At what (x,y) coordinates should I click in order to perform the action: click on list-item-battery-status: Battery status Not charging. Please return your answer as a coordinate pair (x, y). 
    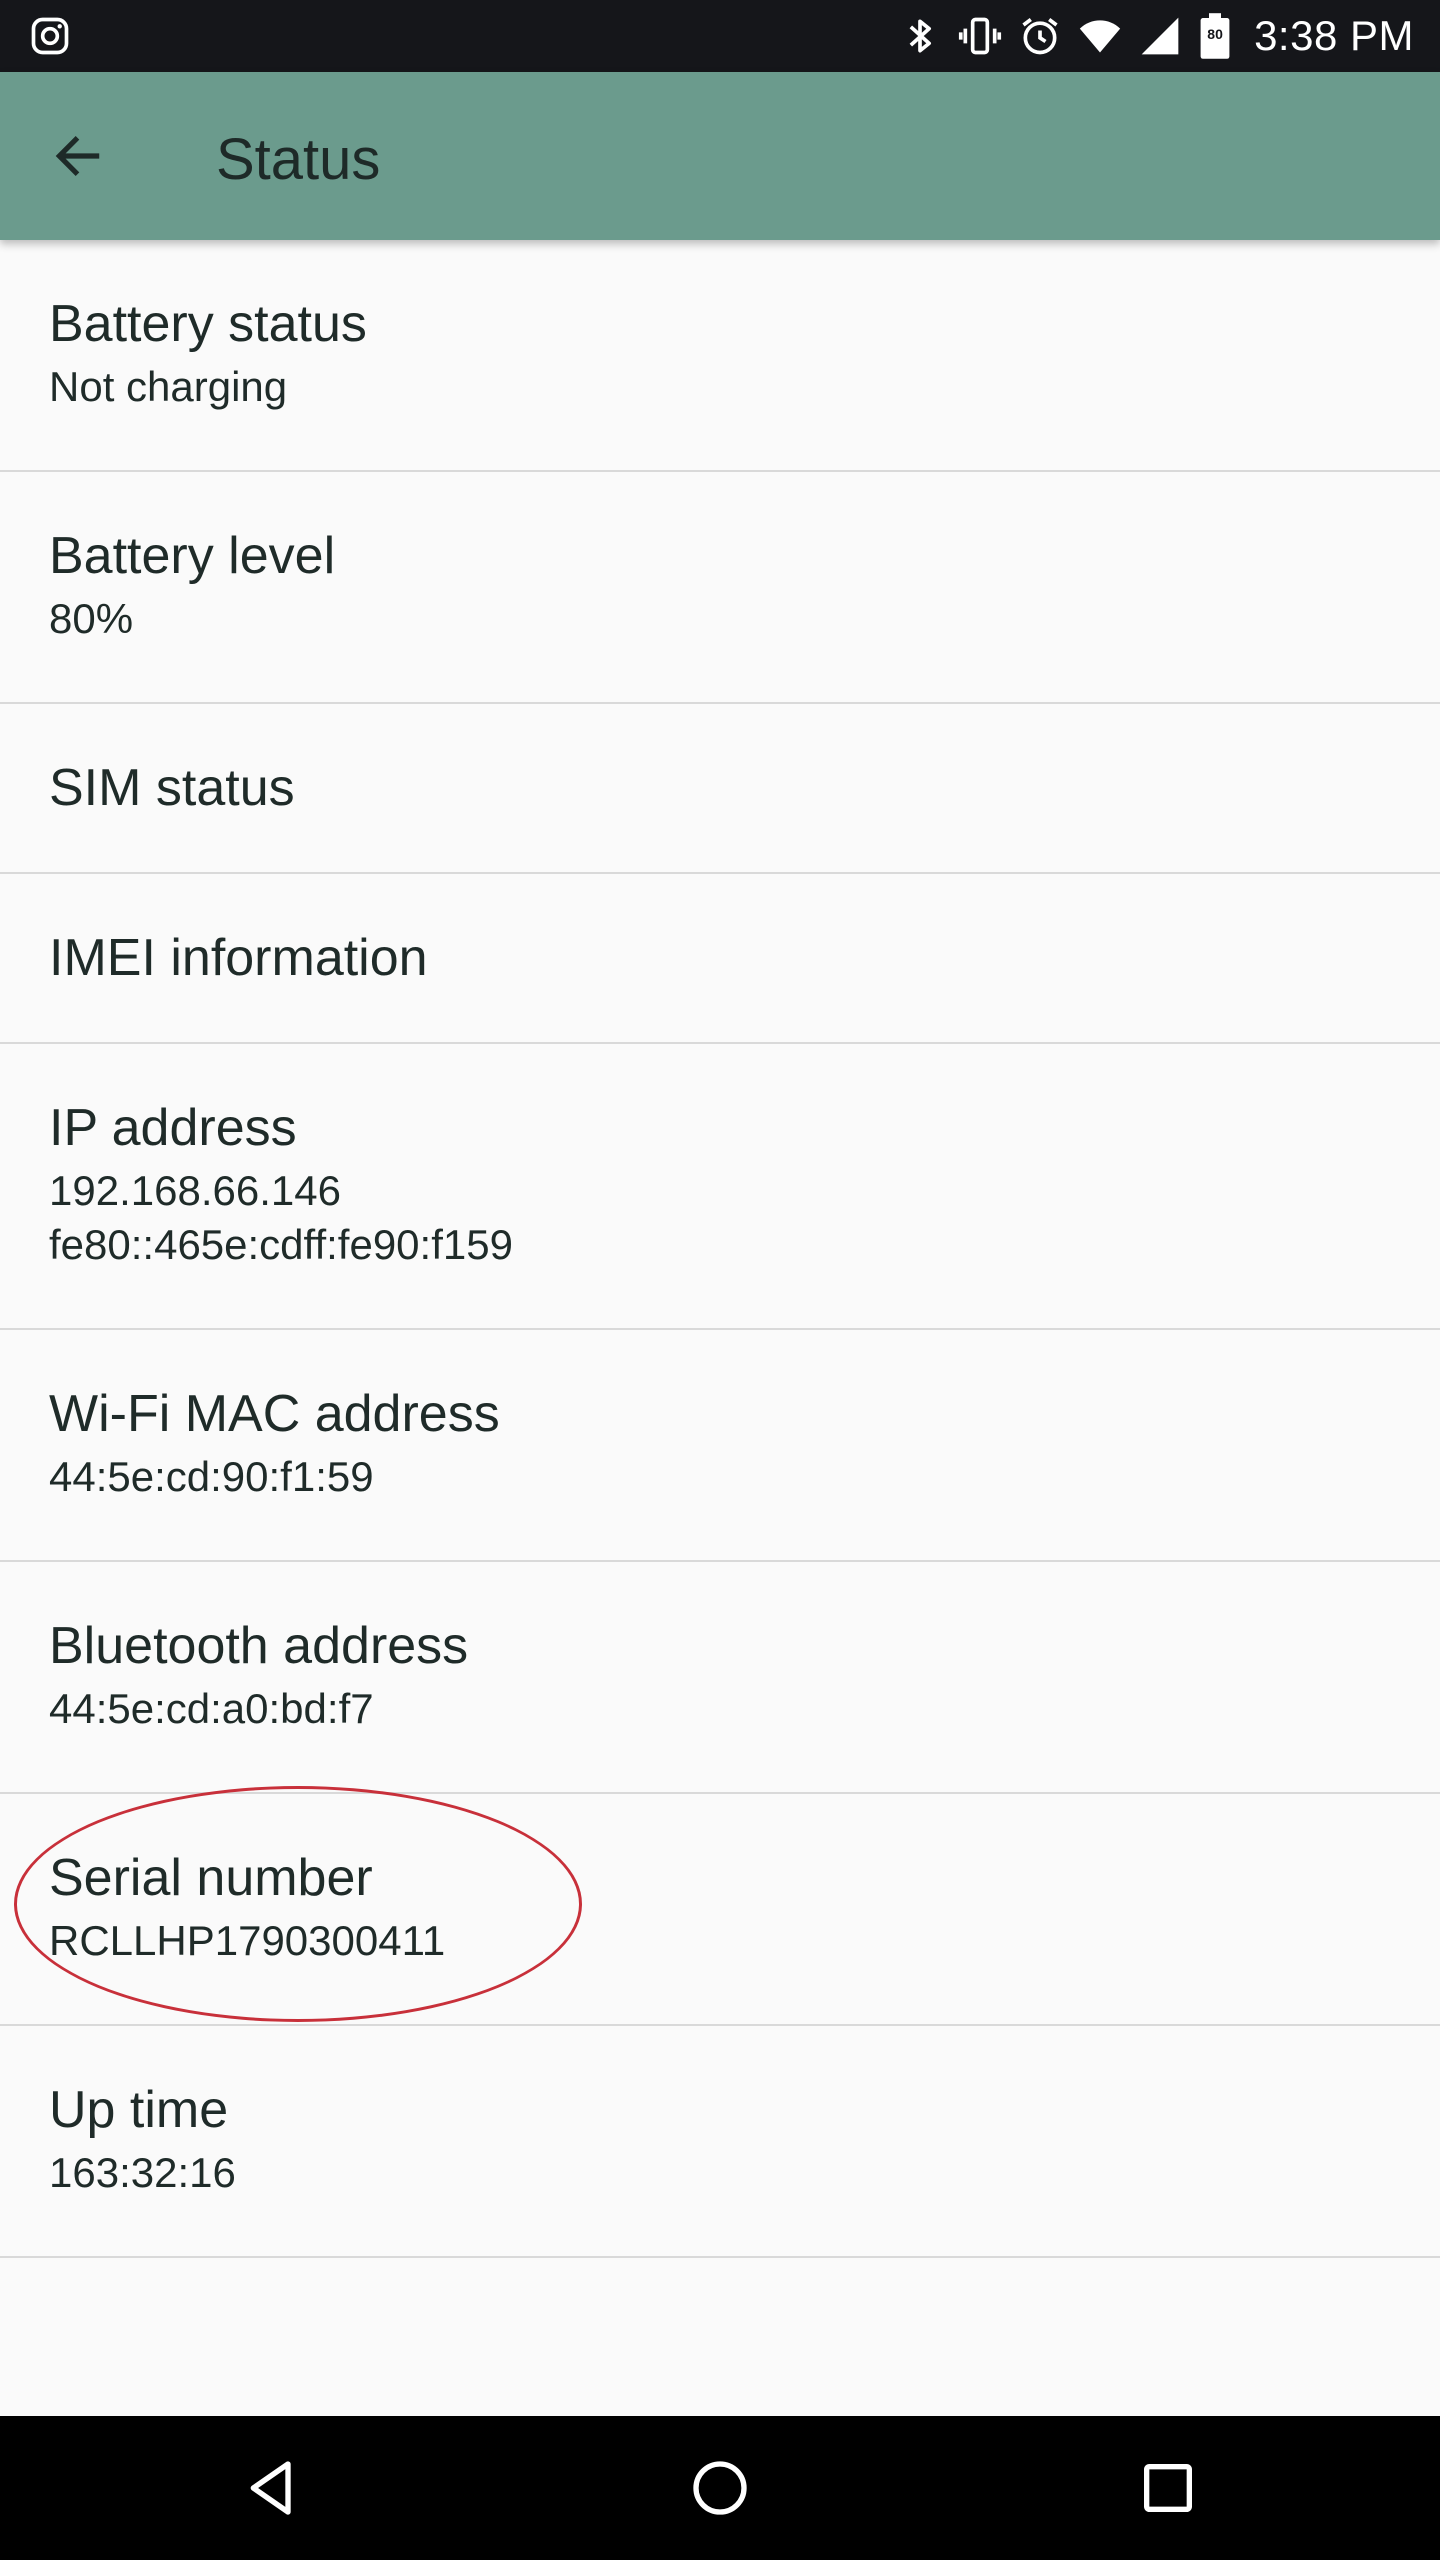
    Looking at the image, I should click on (720, 356).